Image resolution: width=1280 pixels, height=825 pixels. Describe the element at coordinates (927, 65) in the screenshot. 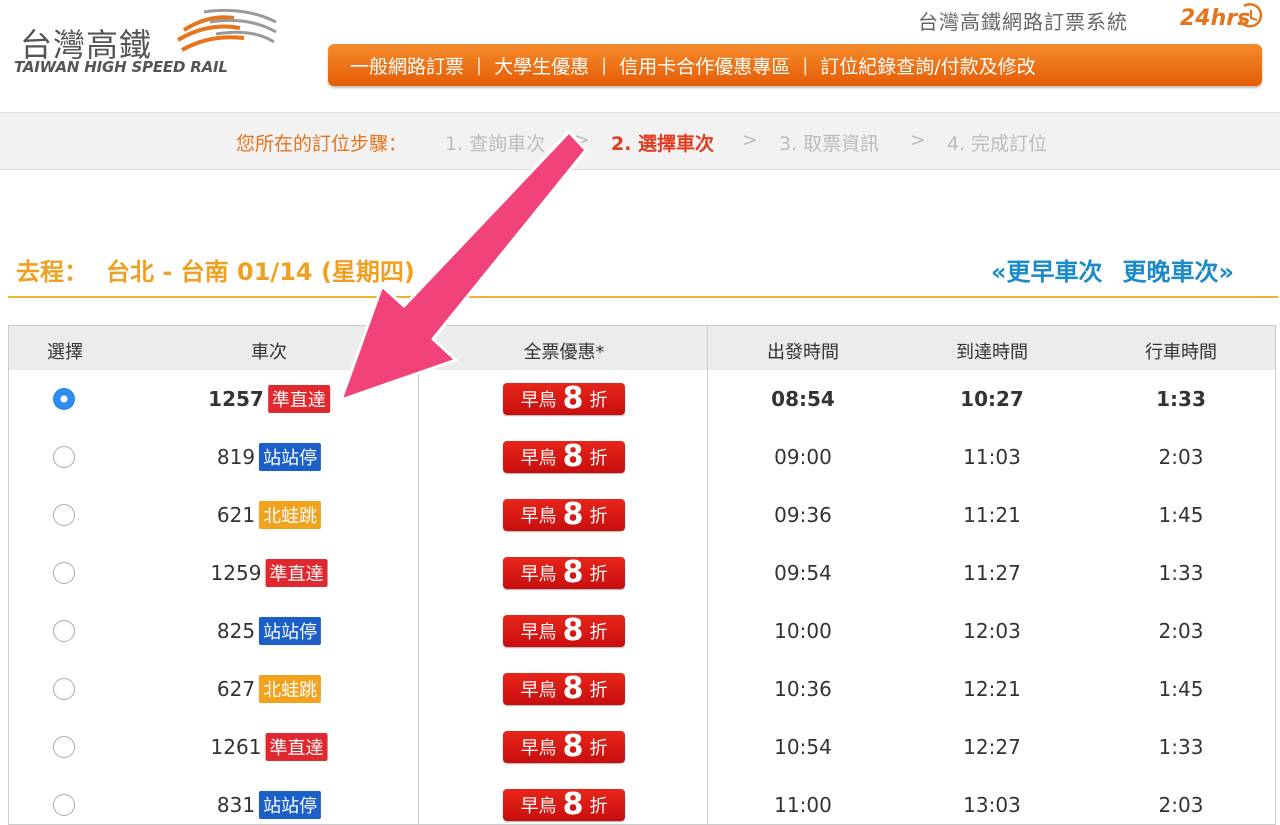

I see `nav-booking-records: 訂位紀錄查詢/付款及修改` at that location.